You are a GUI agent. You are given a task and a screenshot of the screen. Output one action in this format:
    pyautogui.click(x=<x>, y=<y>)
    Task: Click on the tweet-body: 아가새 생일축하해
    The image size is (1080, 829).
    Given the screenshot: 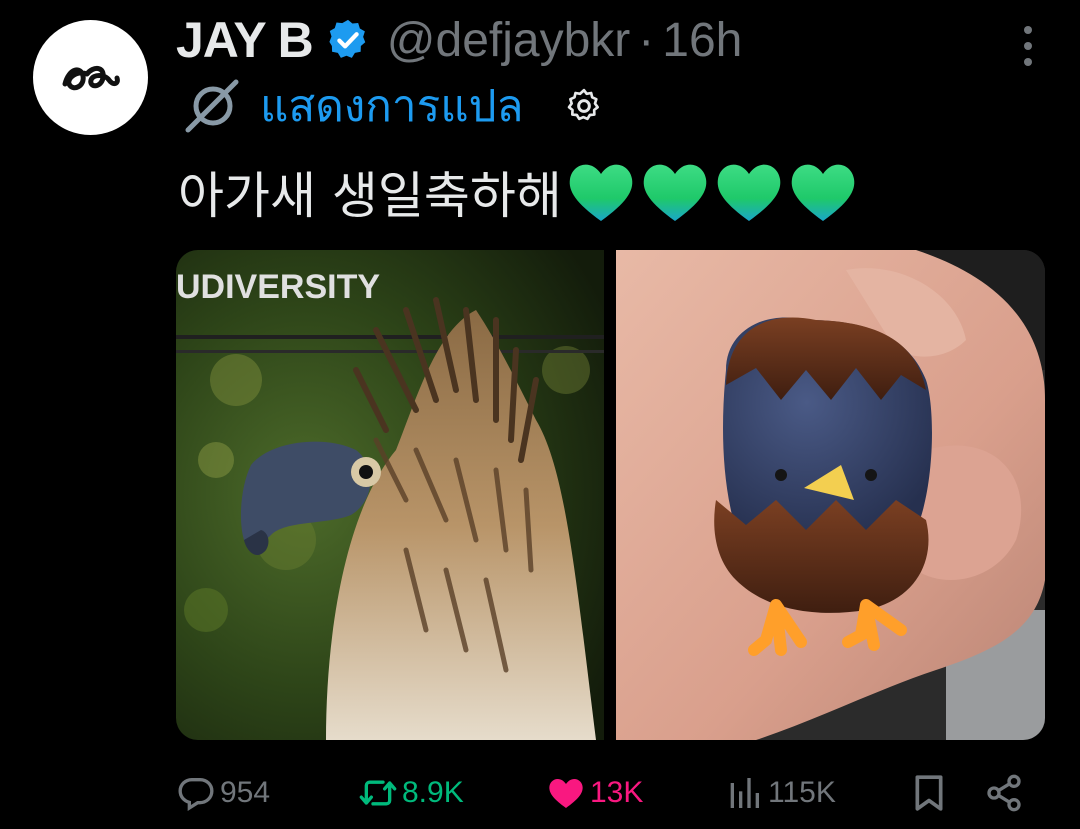 What is the action you would take?
    pyautogui.click(x=370, y=196)
    